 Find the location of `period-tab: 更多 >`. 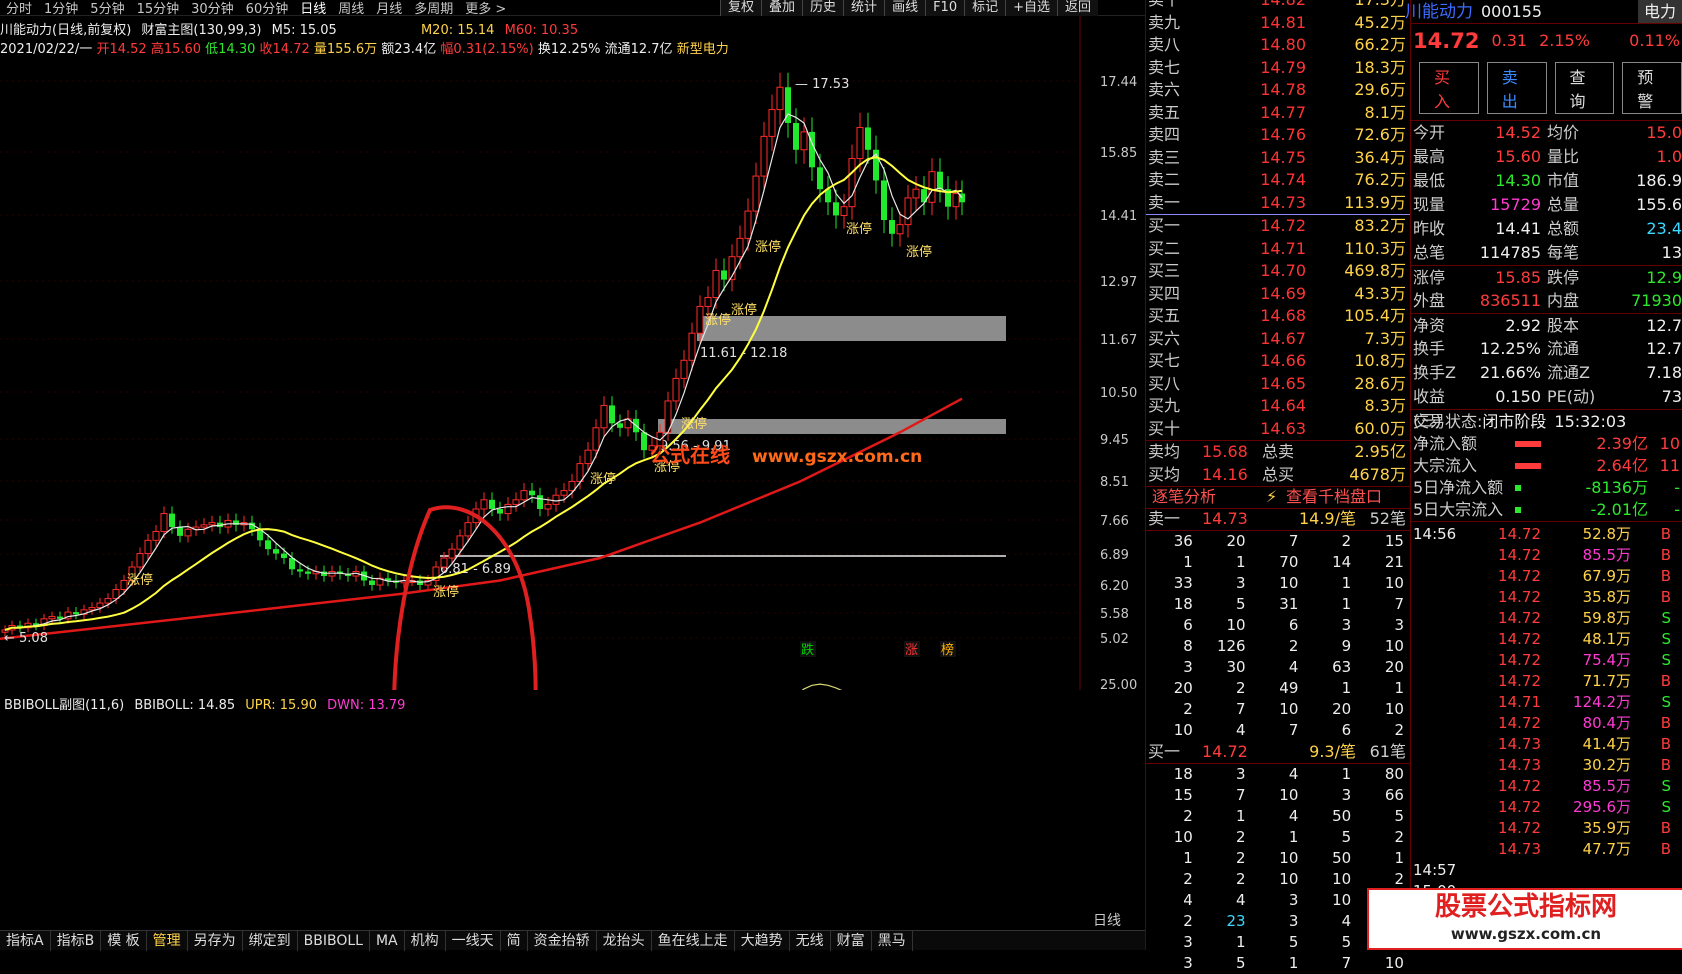

period-tab: 更多 > is located at coordinates (485, 8).